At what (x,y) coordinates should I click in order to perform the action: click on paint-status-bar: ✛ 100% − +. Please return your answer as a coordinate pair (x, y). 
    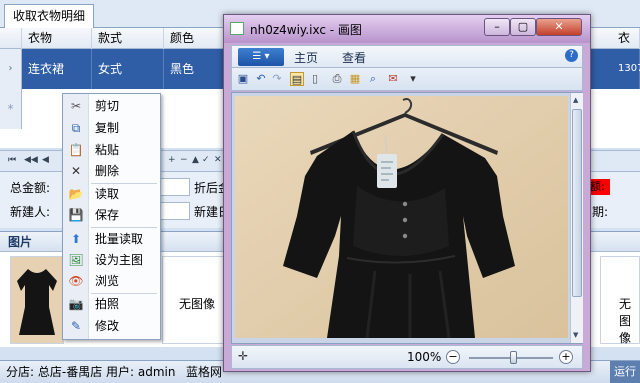
    Looking at the image, I should click on (407, 357).